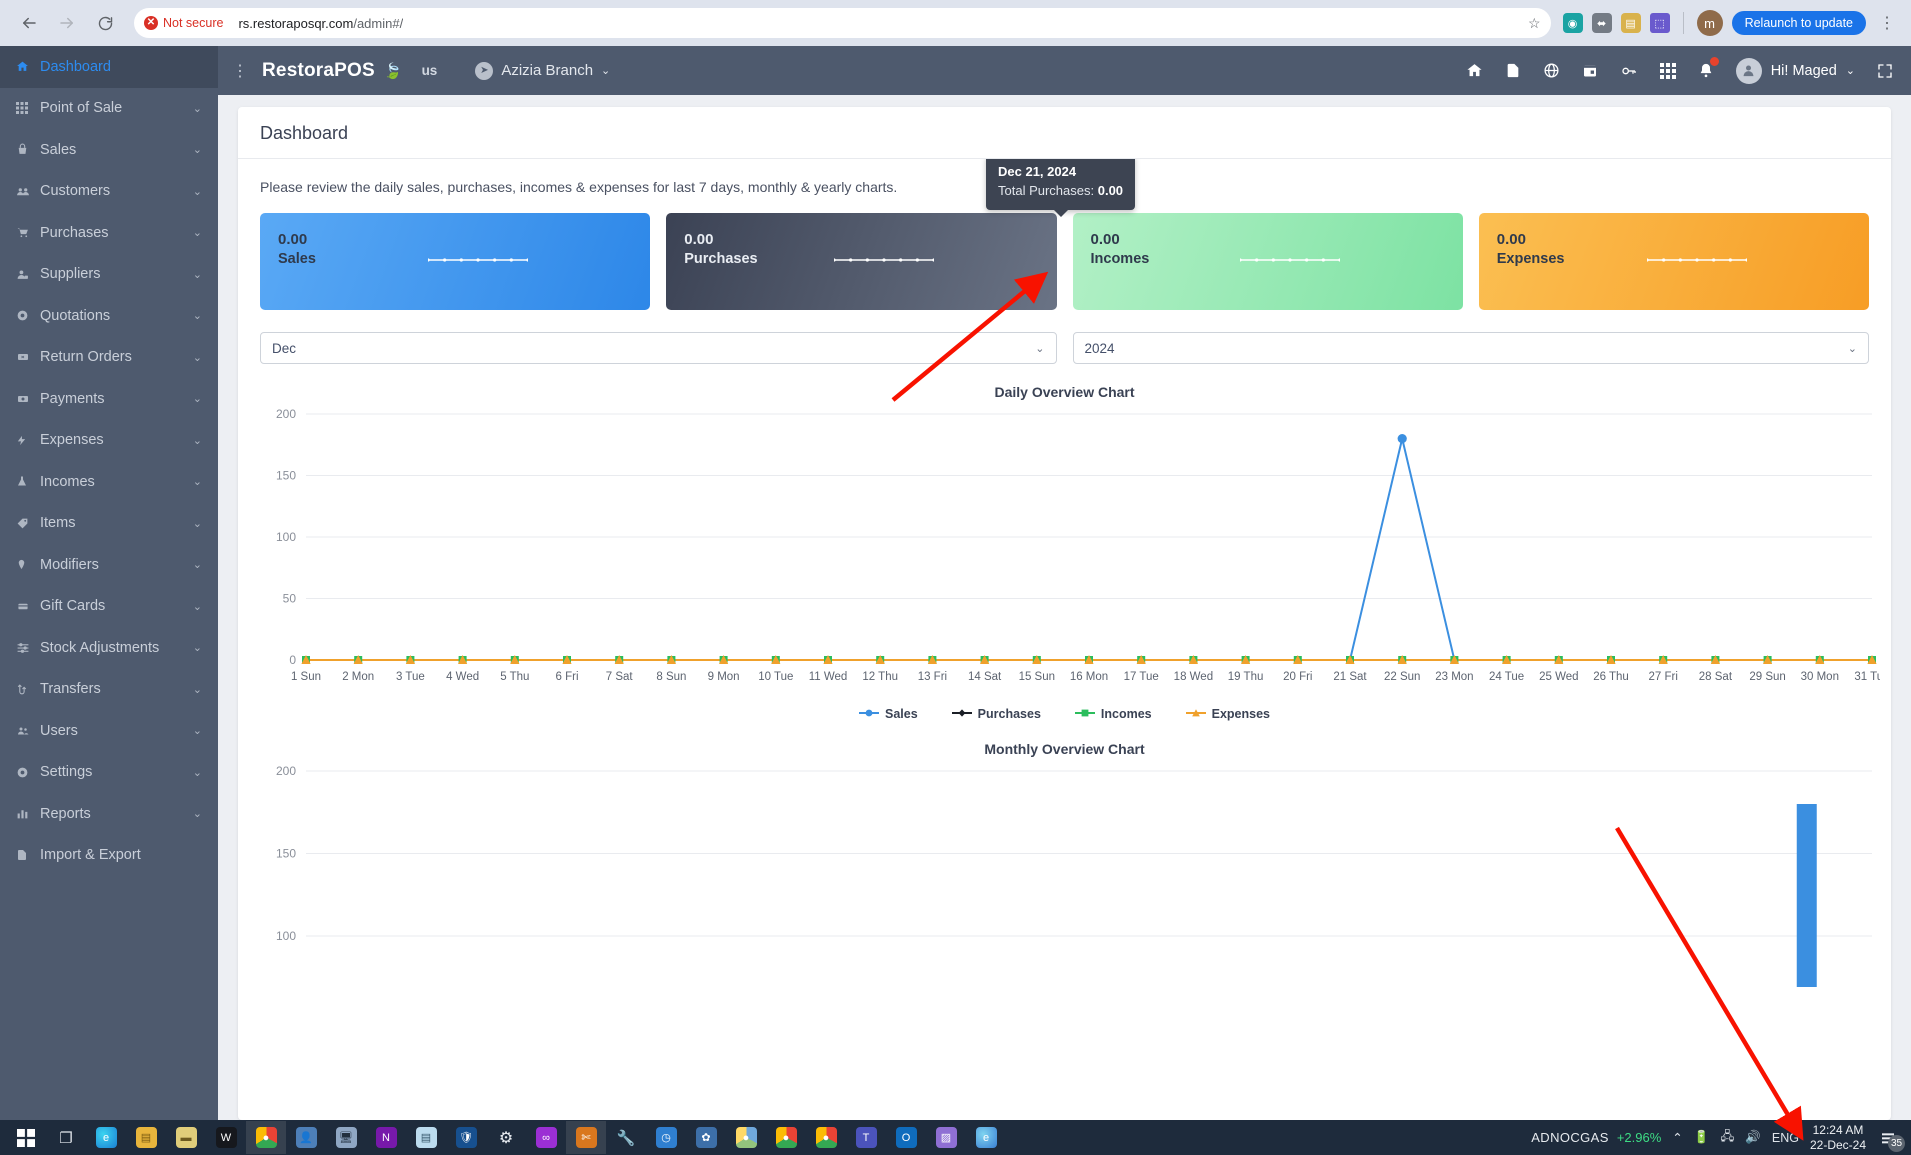 Image resolution: width=1911 pixels, height=1155 pixels. I want to click on sidebar-item-incomes: Incomes ⌄, so click(109, 482).